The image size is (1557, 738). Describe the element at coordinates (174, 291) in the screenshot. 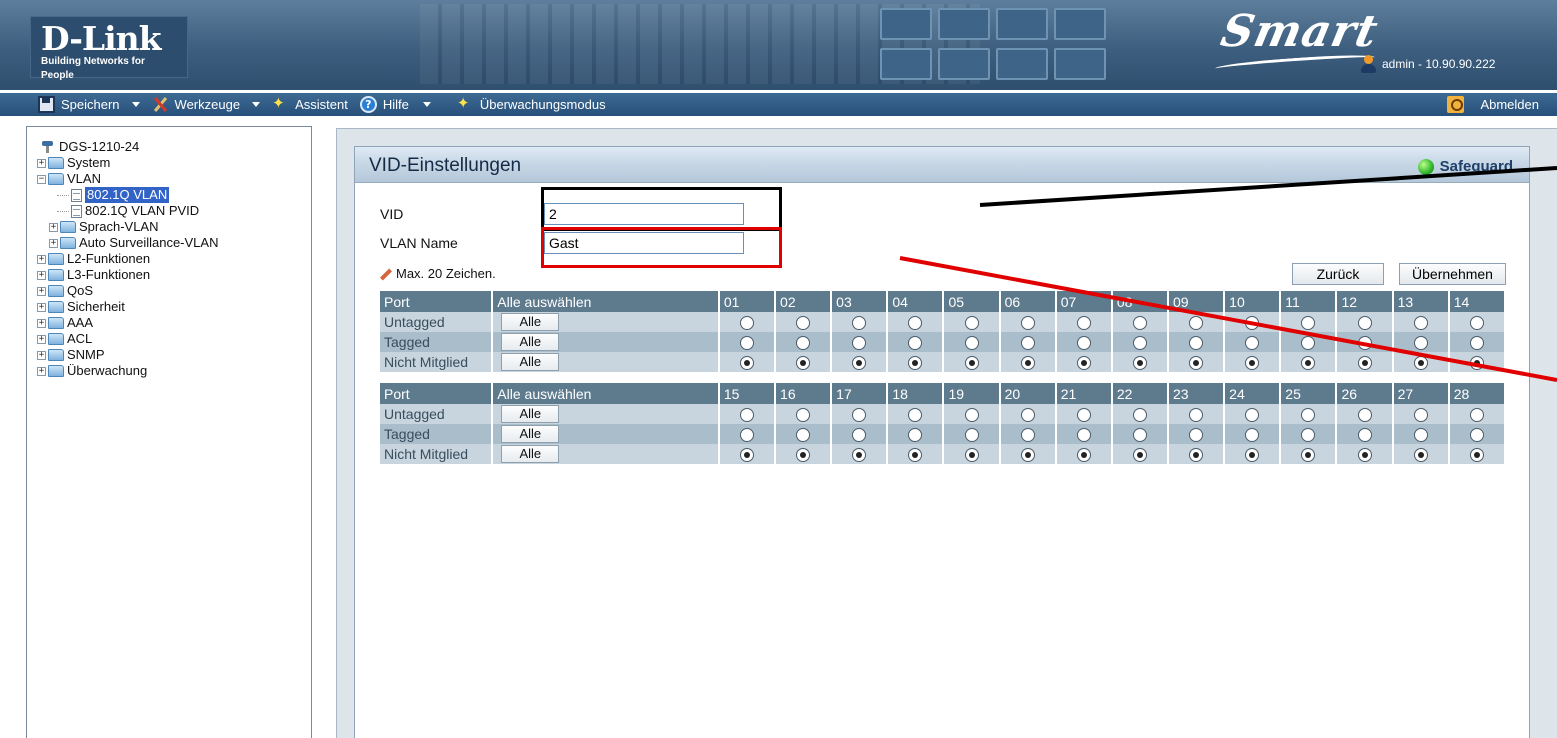

I see `tree-item-qos: + QoS` at that location.